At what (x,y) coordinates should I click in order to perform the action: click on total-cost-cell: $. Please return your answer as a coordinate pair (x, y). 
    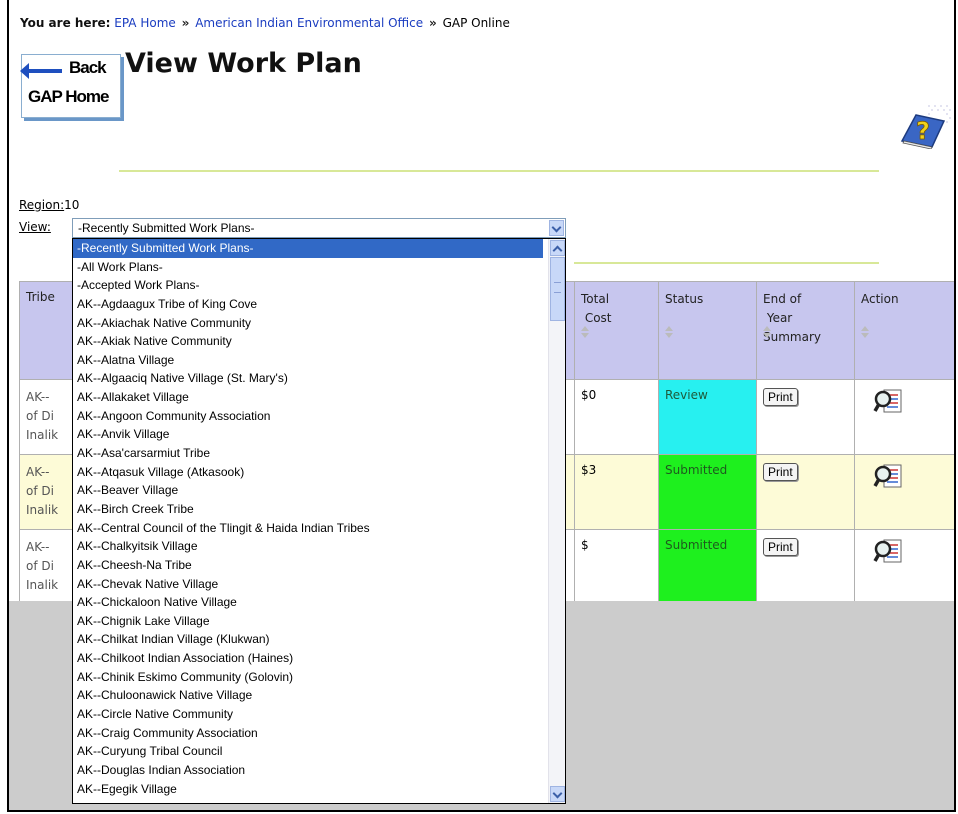
    Looking at the image, I should click on (616, 566).